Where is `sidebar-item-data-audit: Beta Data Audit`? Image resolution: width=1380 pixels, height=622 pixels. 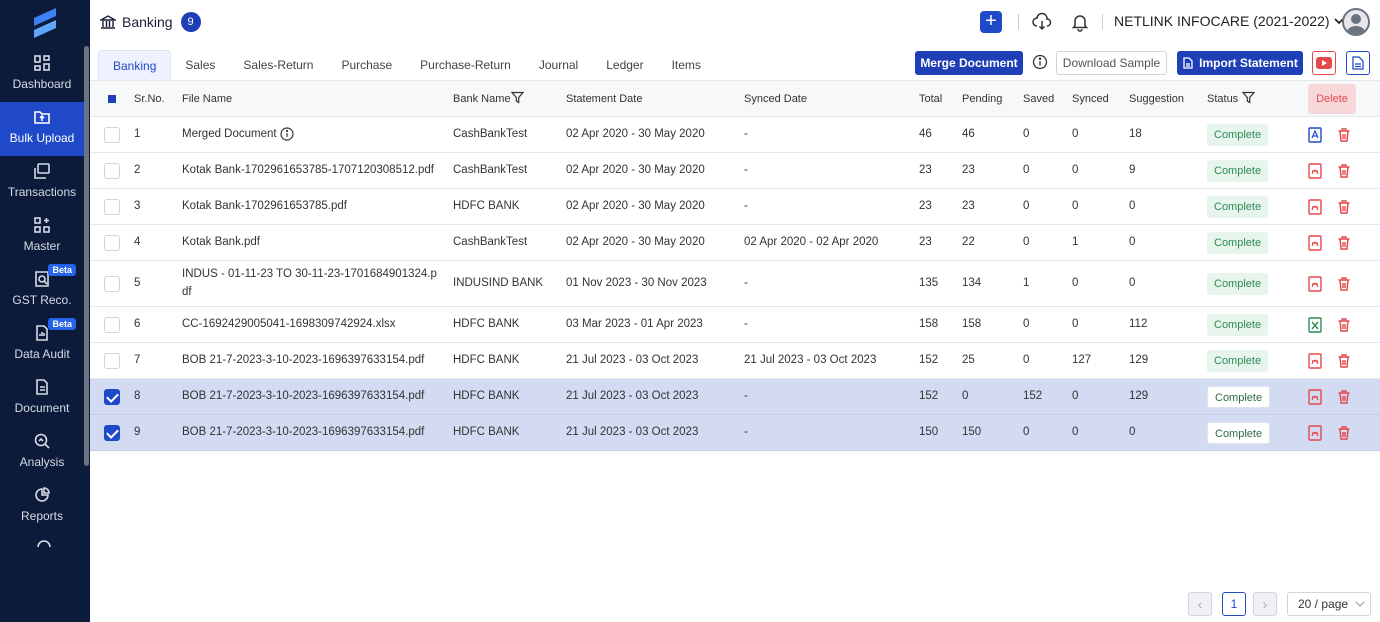 sidebar-item-data-audit: Beta Data Audit is located at coordinates (42, 345).